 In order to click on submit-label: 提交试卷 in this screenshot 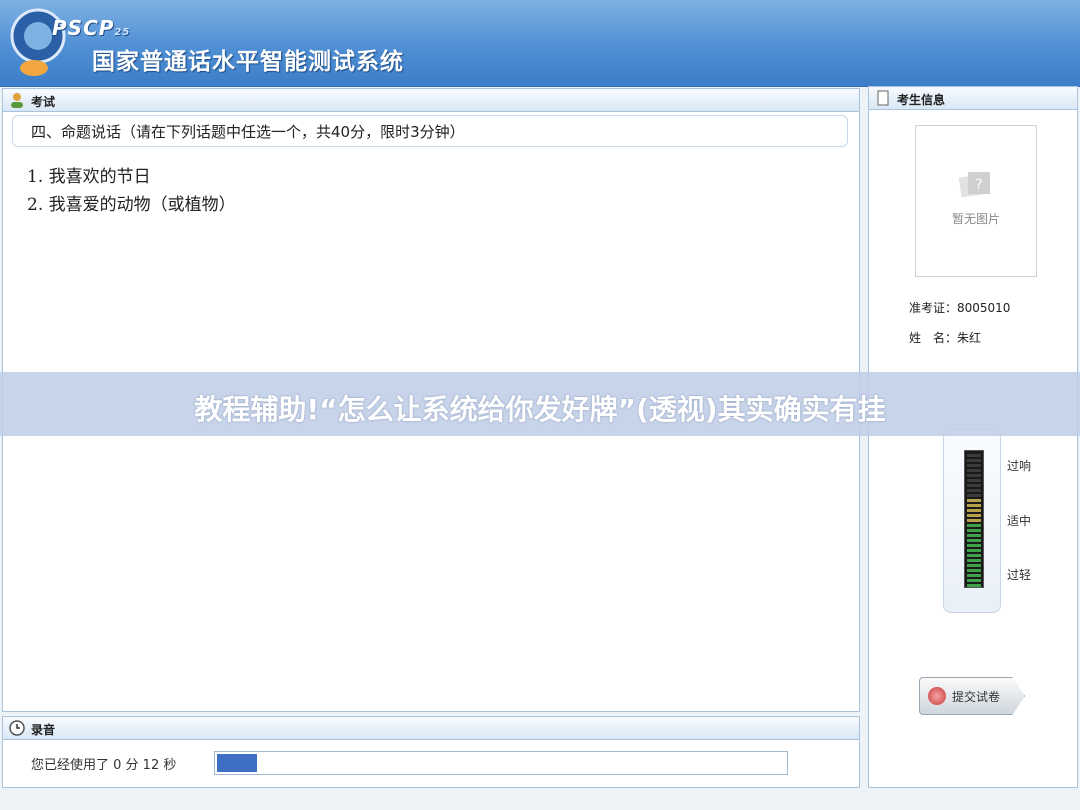, I will do `click(976, 697)`.